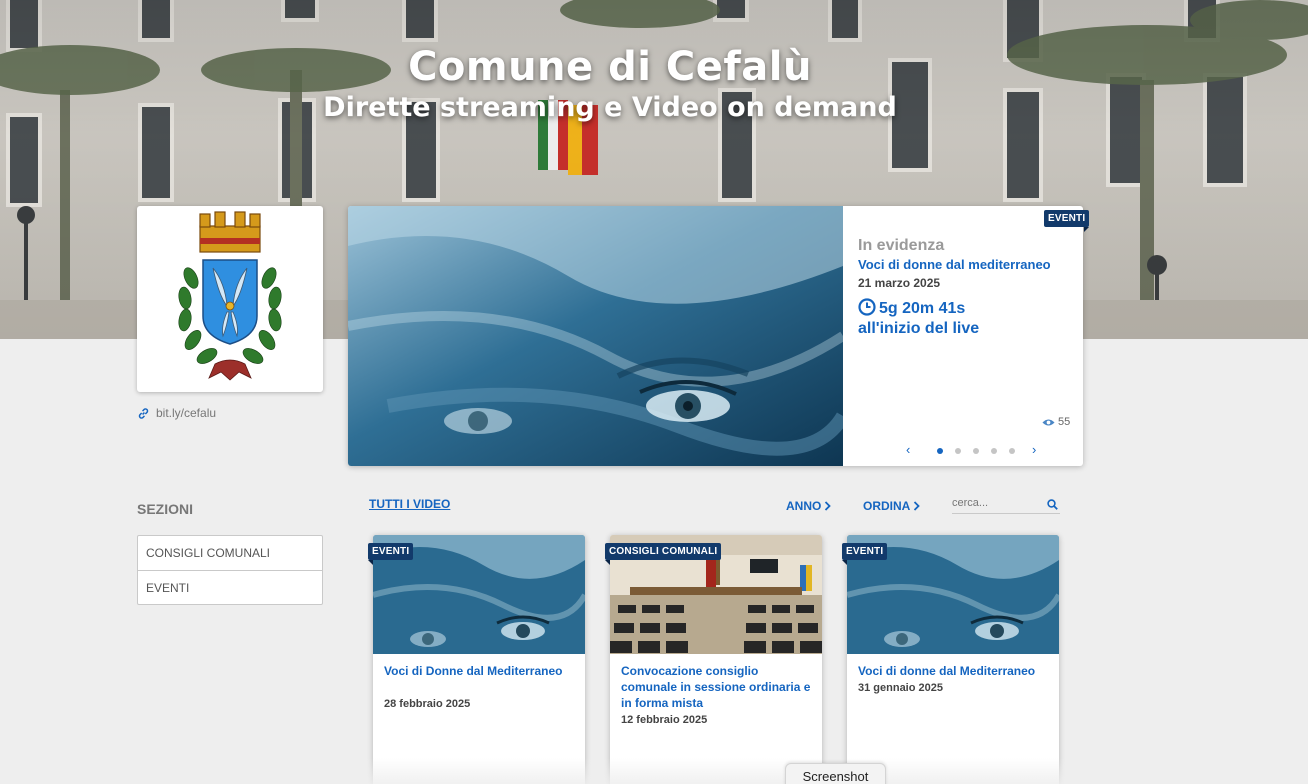 This screenshot has width=1308, height=784. Describe the element at coordinates (1048, 422) in the screenshot. I see `eye-icon` at that location.